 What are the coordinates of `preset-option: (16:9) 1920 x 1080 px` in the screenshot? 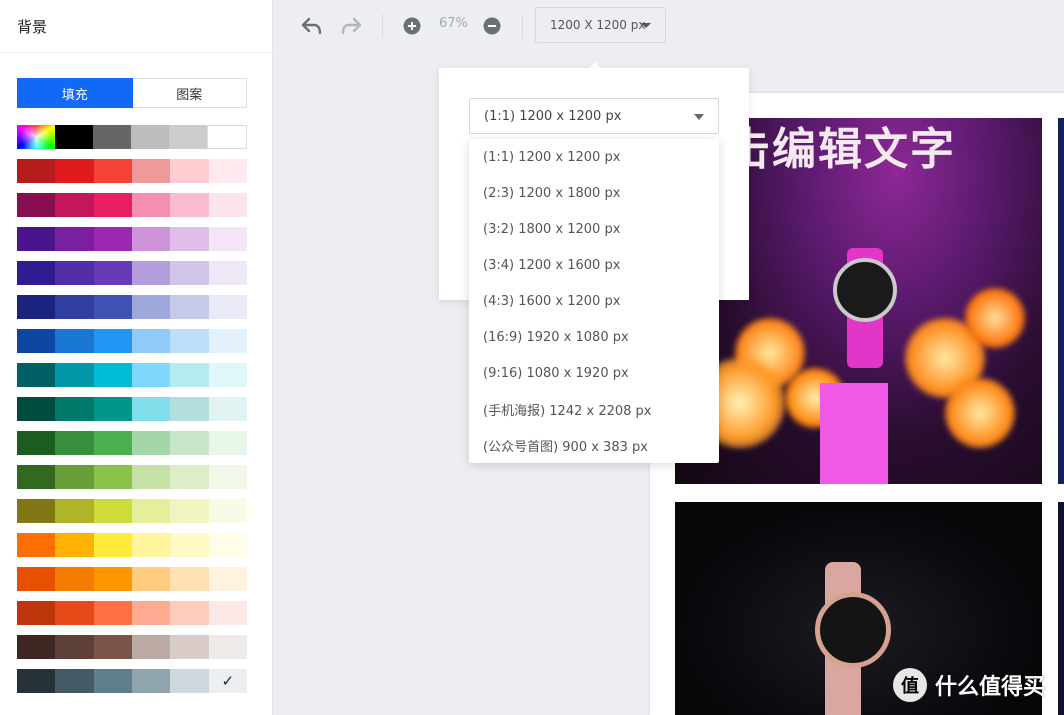 It's located at (594, 337).